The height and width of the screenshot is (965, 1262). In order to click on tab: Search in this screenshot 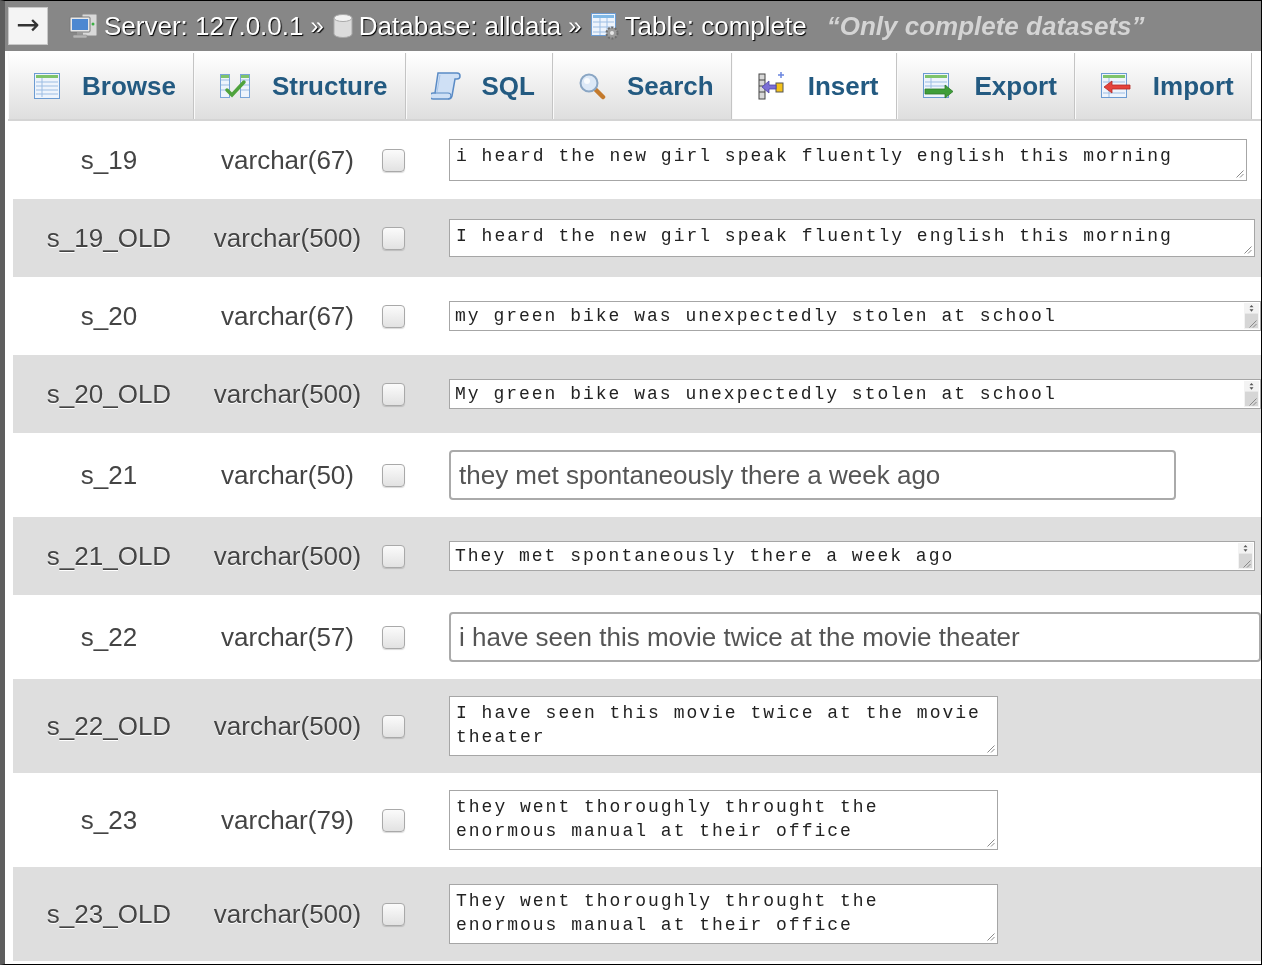, I will do `click(642, 86)`.